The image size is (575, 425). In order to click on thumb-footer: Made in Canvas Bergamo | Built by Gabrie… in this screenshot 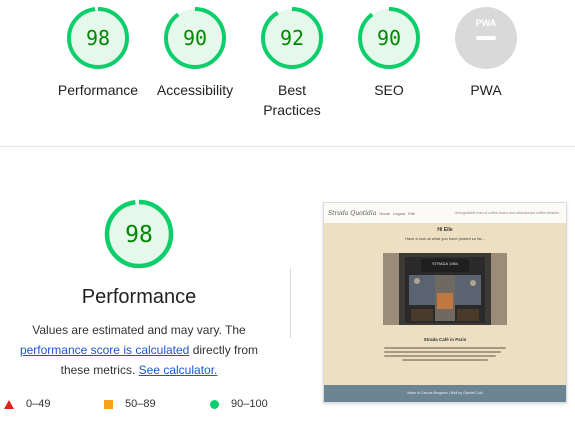, I will do `click(445, 393)`.